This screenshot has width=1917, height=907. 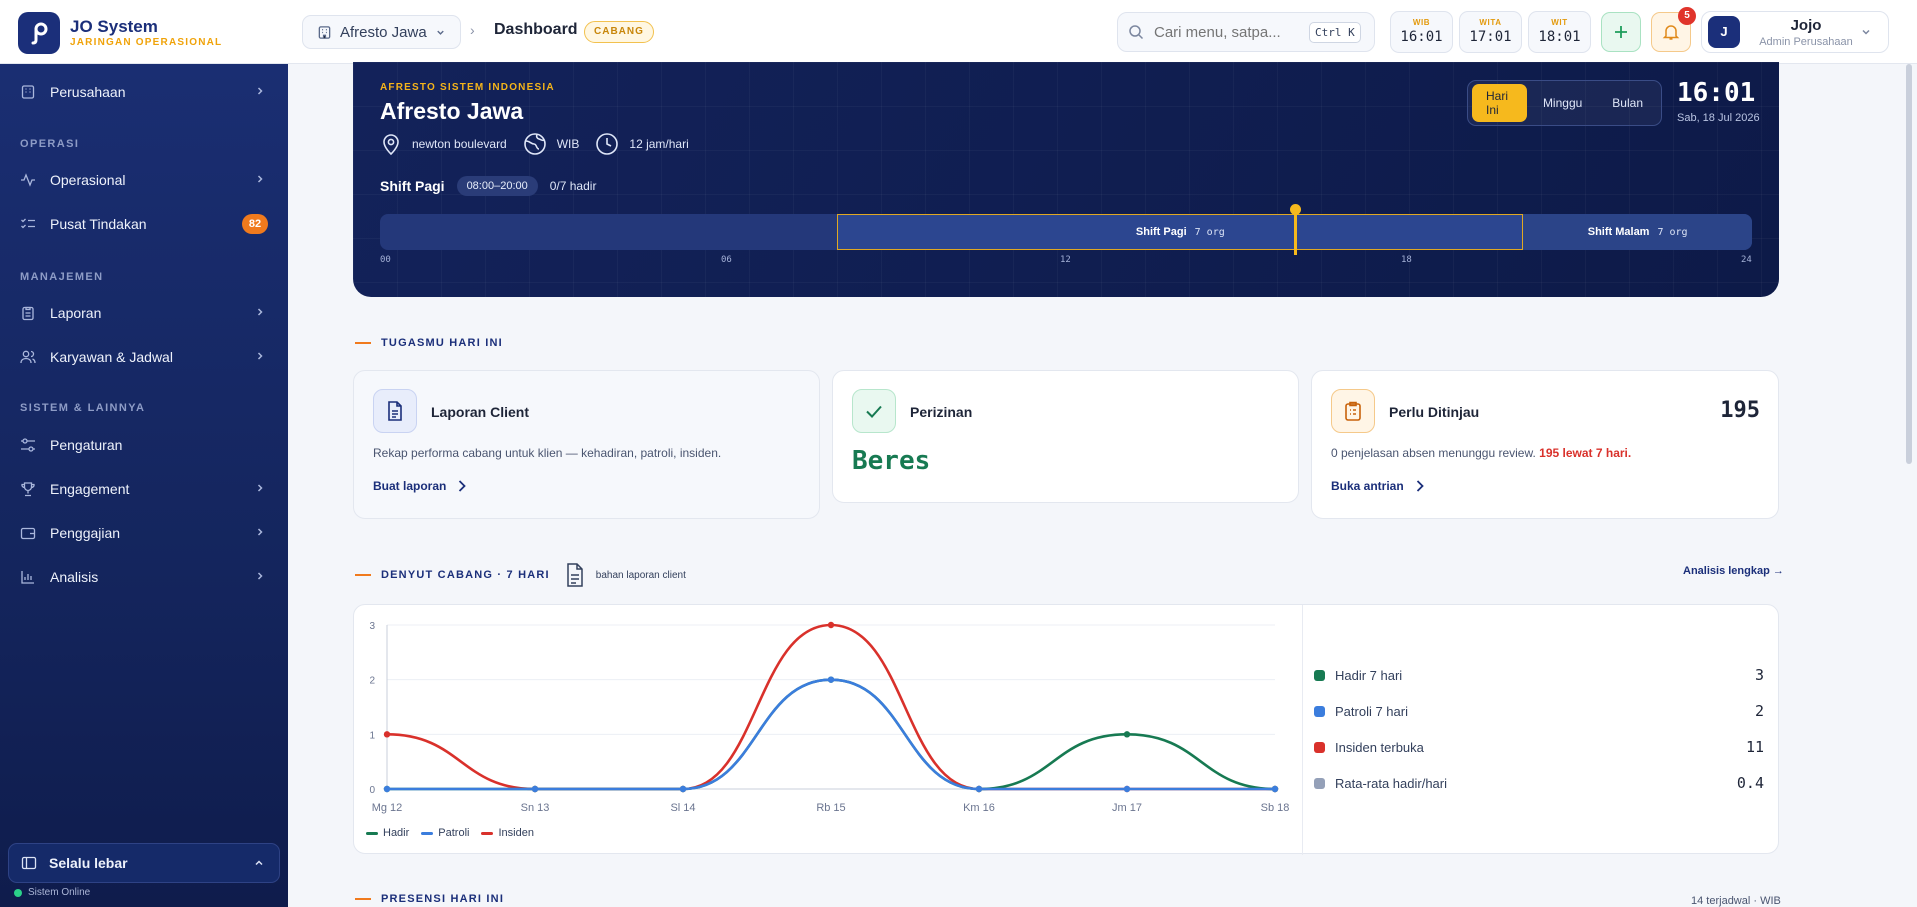 What do you see at coordinates (396, 833) in the screenshot?
I see `legend-label: Hadir` at bounding box center [396, 833].